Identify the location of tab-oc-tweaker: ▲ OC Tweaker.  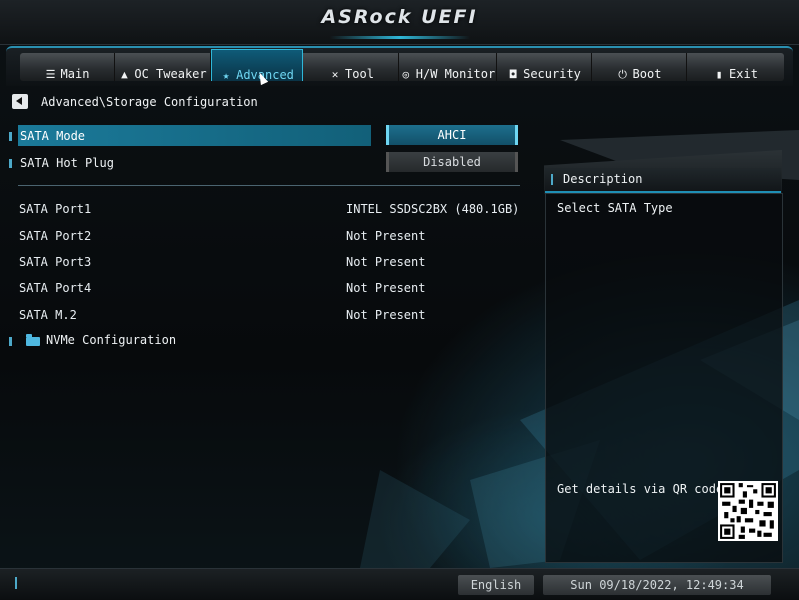
(163, 67).